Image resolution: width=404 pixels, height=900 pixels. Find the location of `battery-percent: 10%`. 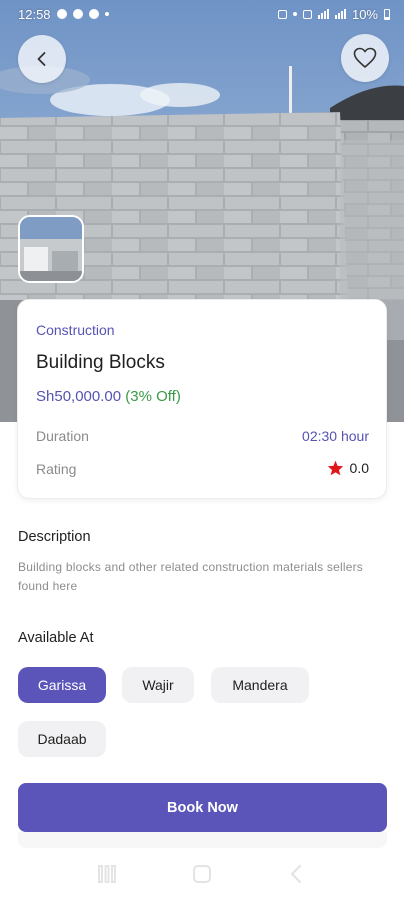

battery-percent: 10% is located at coordinates (364, 14).